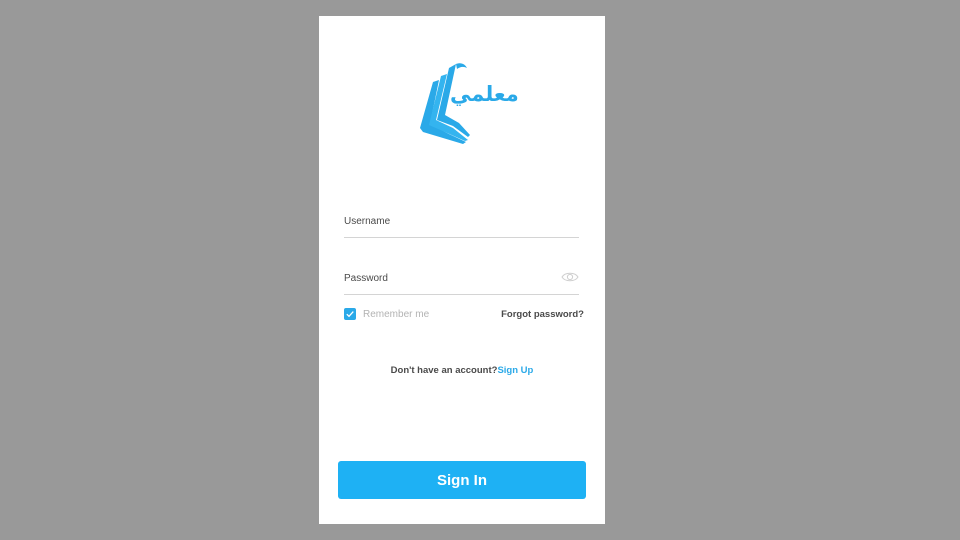  What do you see at coordinates (462, 480) in the screenshot?
I see `sign-in-button: Sign In` at bounding box center [462, 480].